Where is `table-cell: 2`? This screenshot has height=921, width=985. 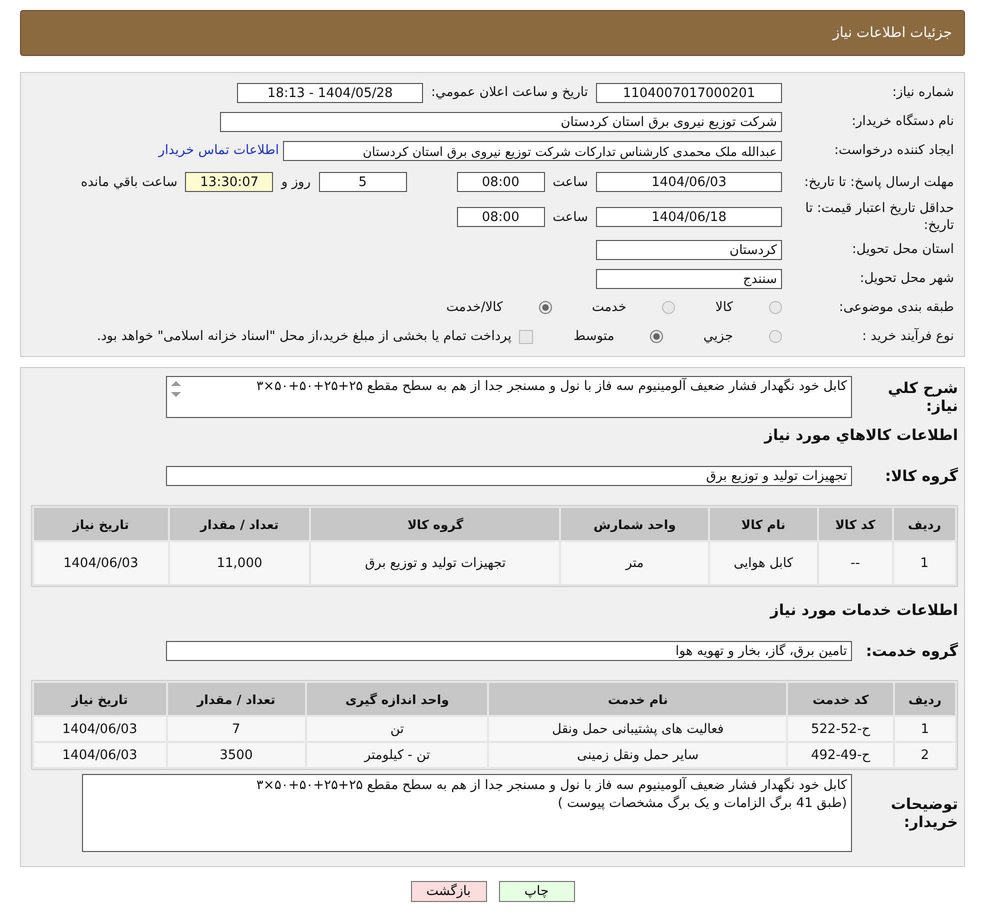
table-cell: 2 is located at coordinates (924, 755).